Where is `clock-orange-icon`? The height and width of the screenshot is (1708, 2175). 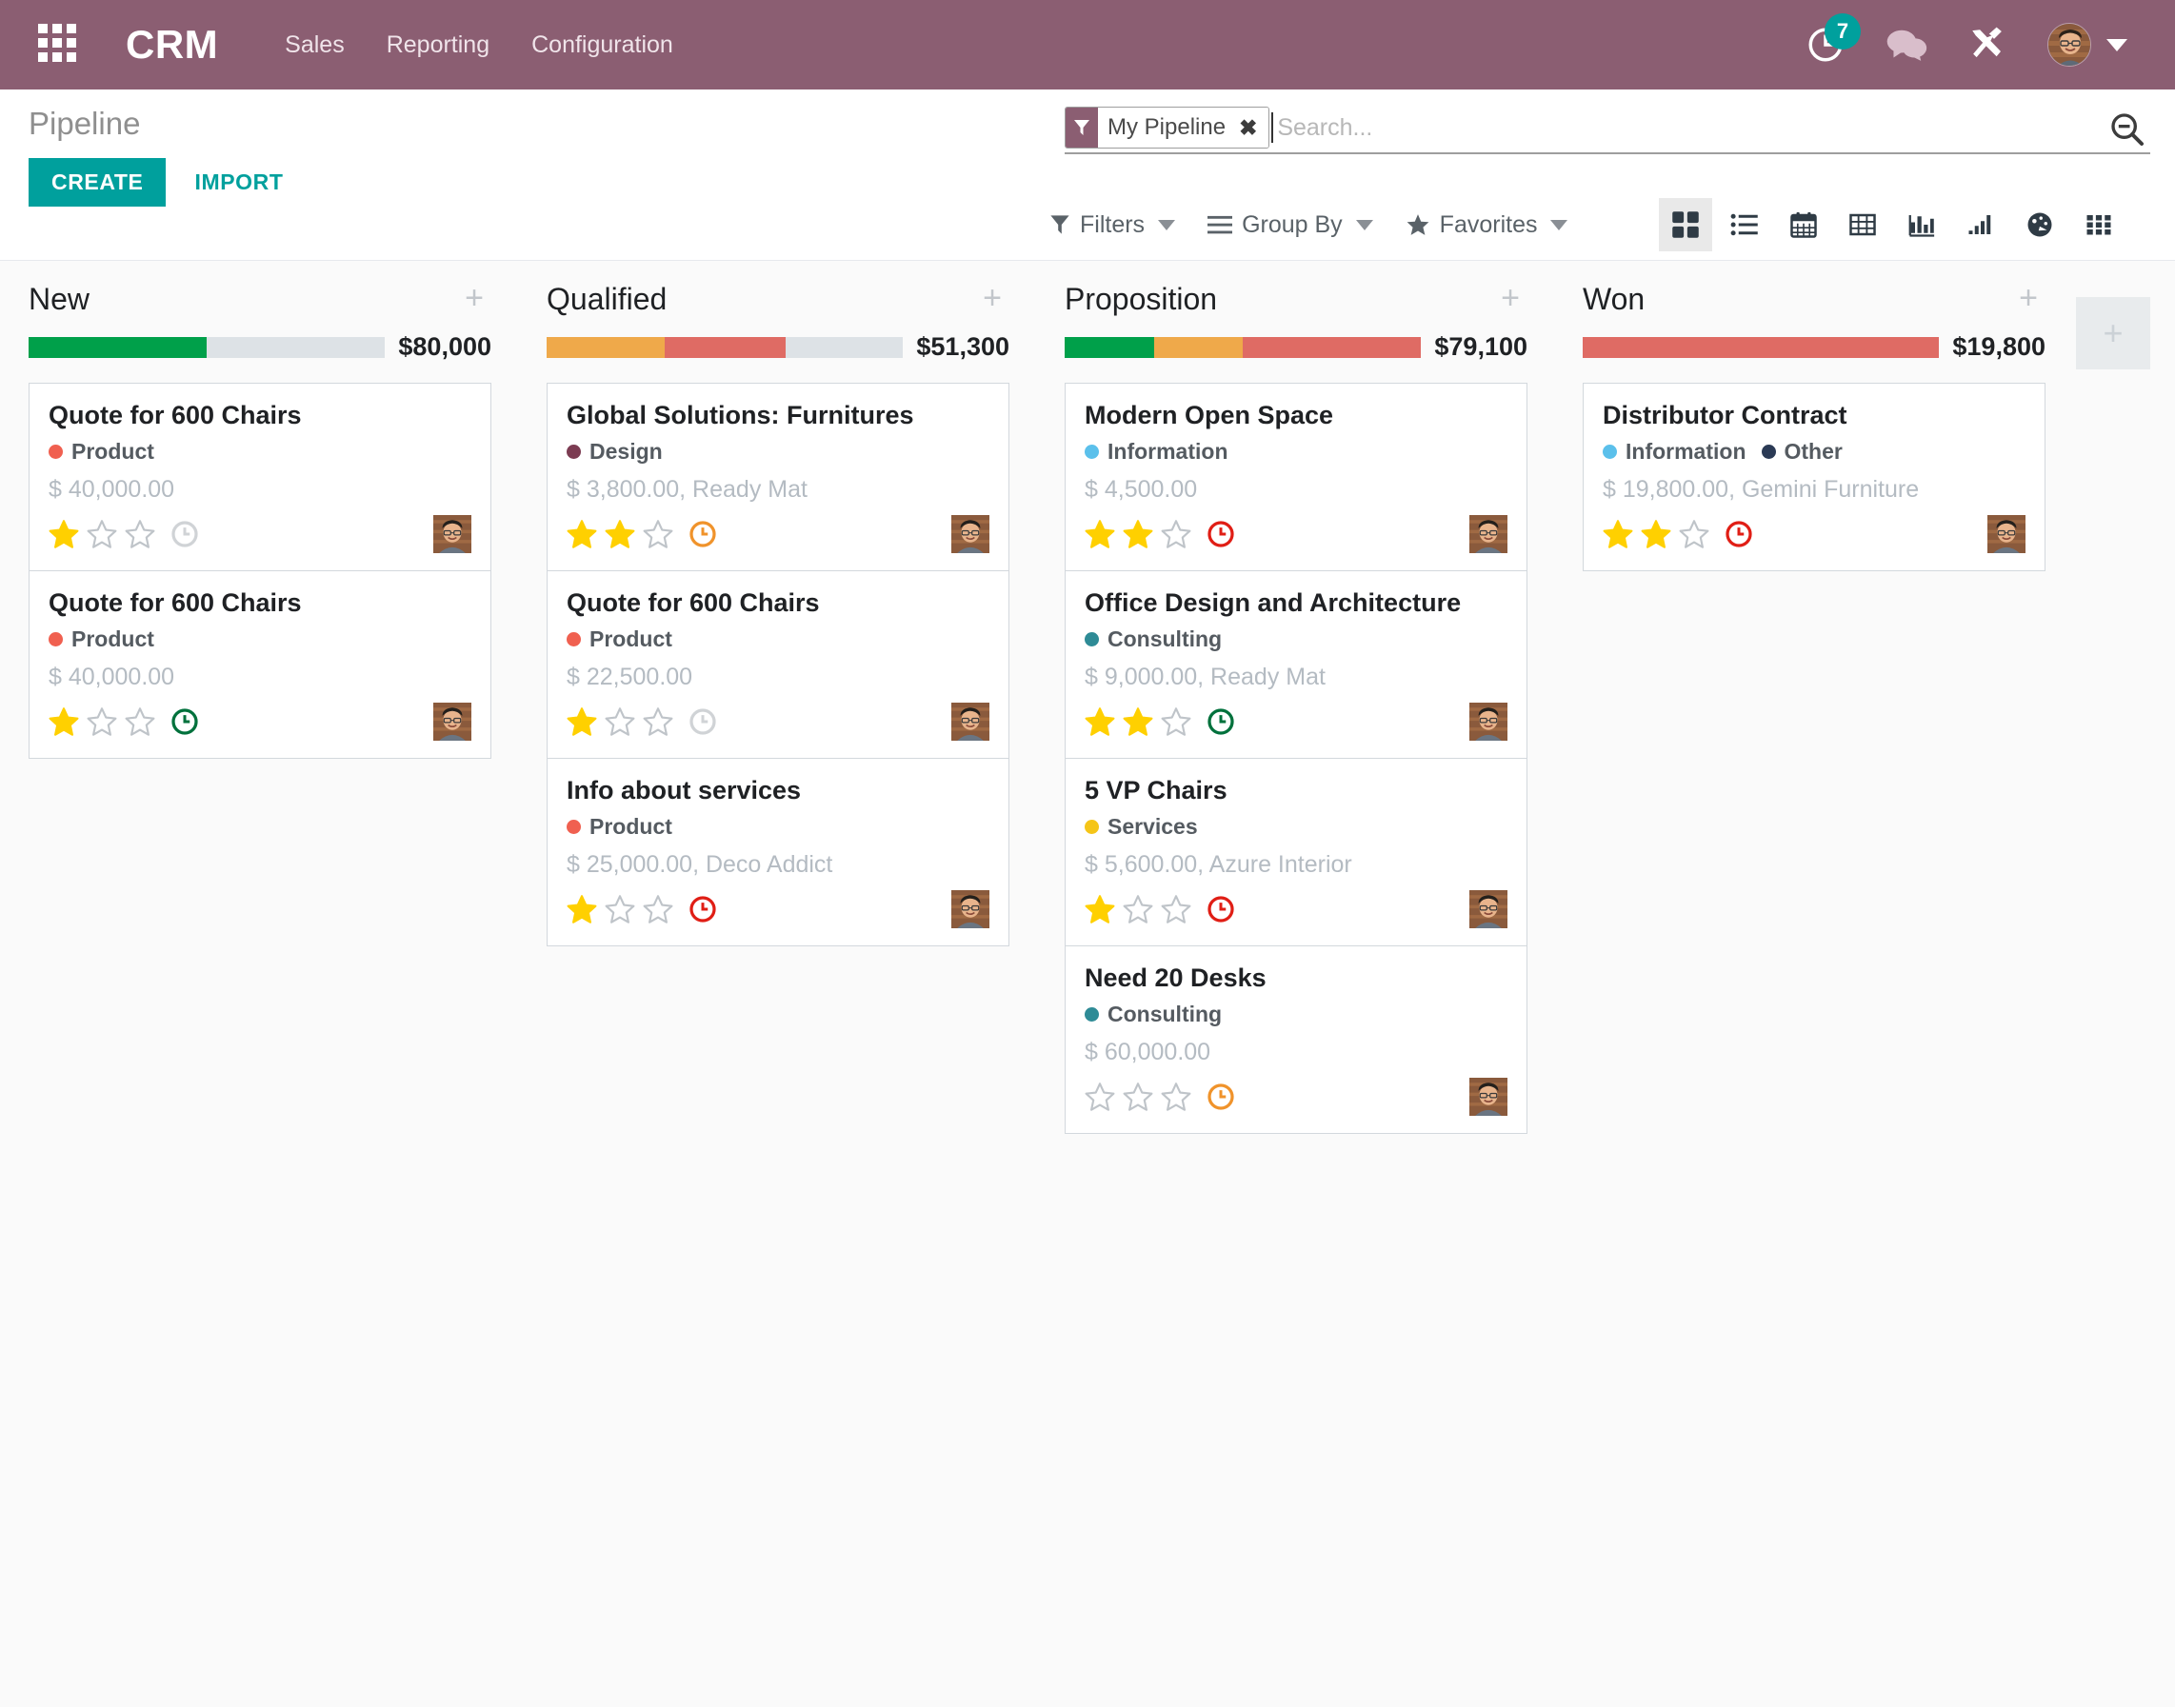
clock-orange-icon is located at coordinates (1221, 1096).